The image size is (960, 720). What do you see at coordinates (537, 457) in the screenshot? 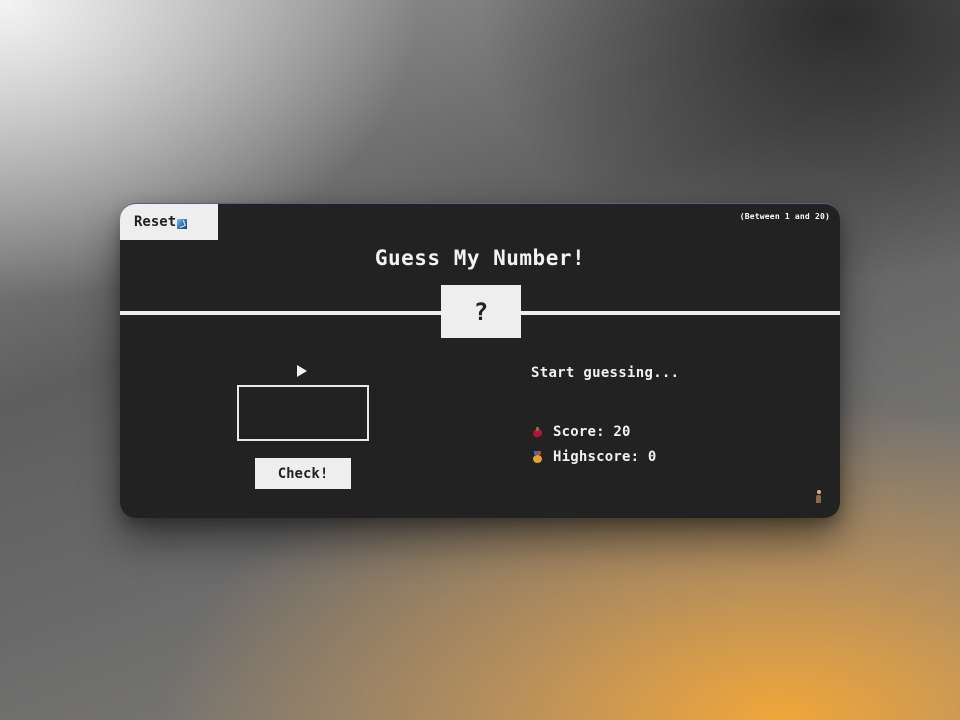
I see `medal-icon` at bounding box center [537, 457].